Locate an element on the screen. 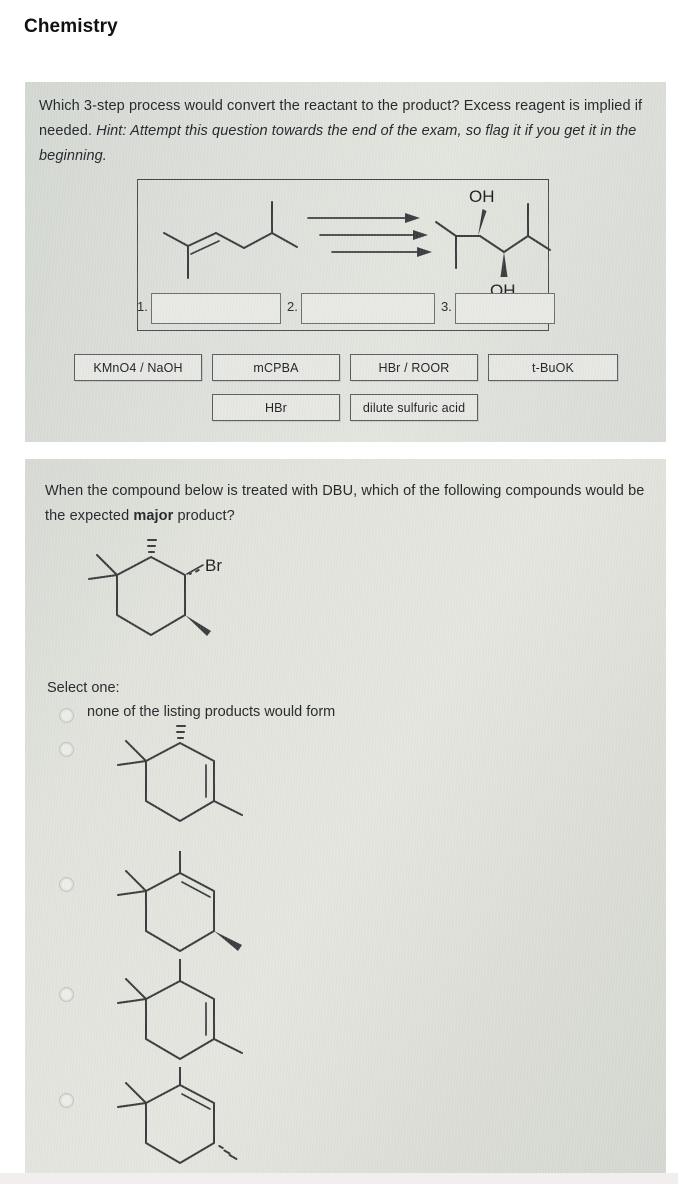 The height and width of the screenshot is (1184, 678). question-2-prompt-tail: product? is located at coordinates (204, 516).